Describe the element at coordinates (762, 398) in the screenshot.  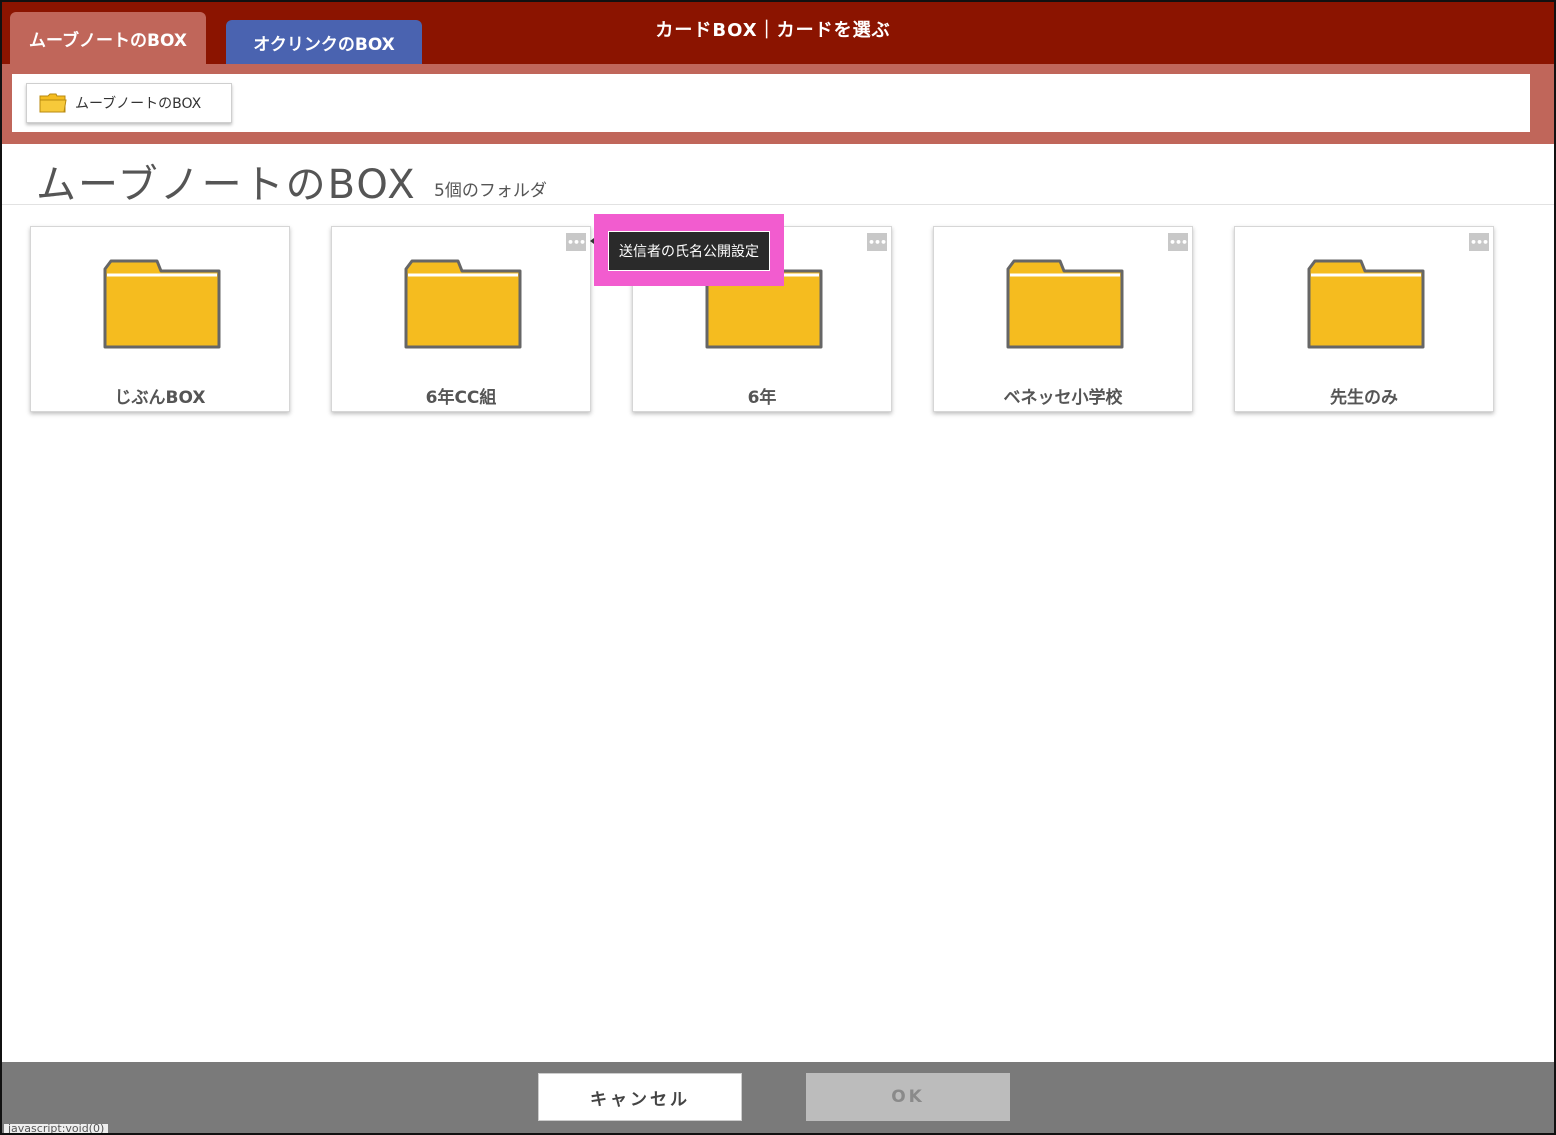
I see `folder-label: 6年` at that location.